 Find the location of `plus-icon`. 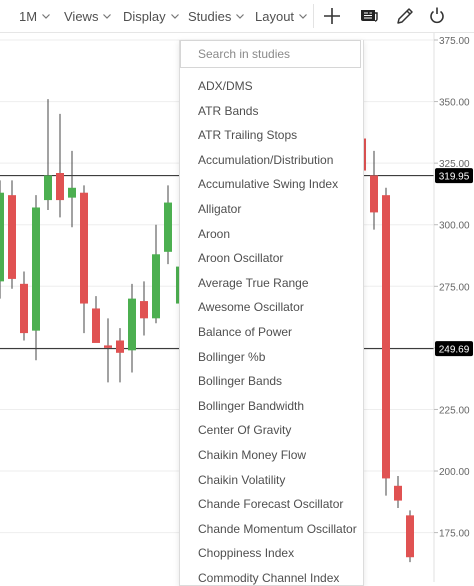

plus-icon is located at coordinates (332, 16).